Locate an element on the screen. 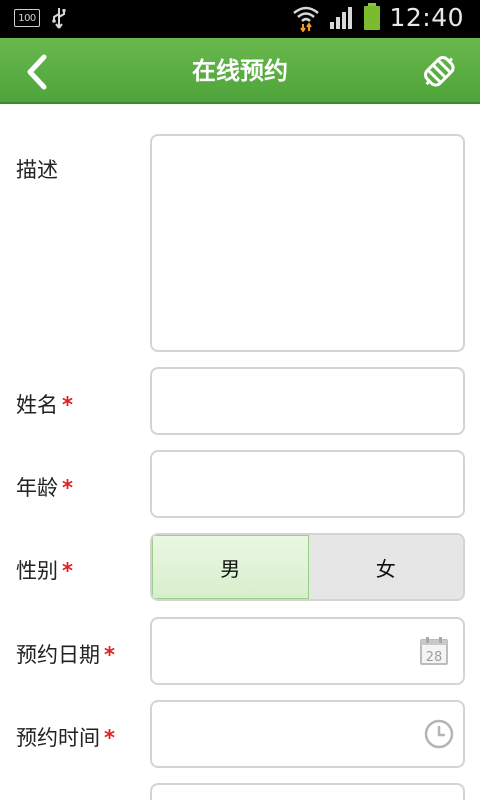 The image size is (480, 800). page-title: 在线预约 is located at coordinates (240, 71).